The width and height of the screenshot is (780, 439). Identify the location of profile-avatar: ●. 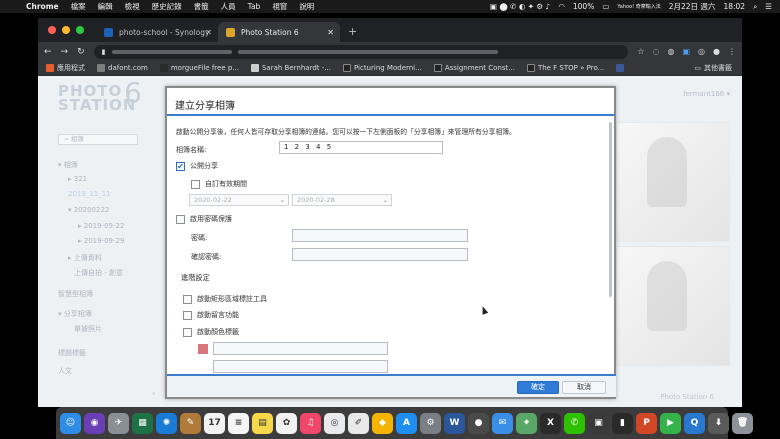
(716, 51).